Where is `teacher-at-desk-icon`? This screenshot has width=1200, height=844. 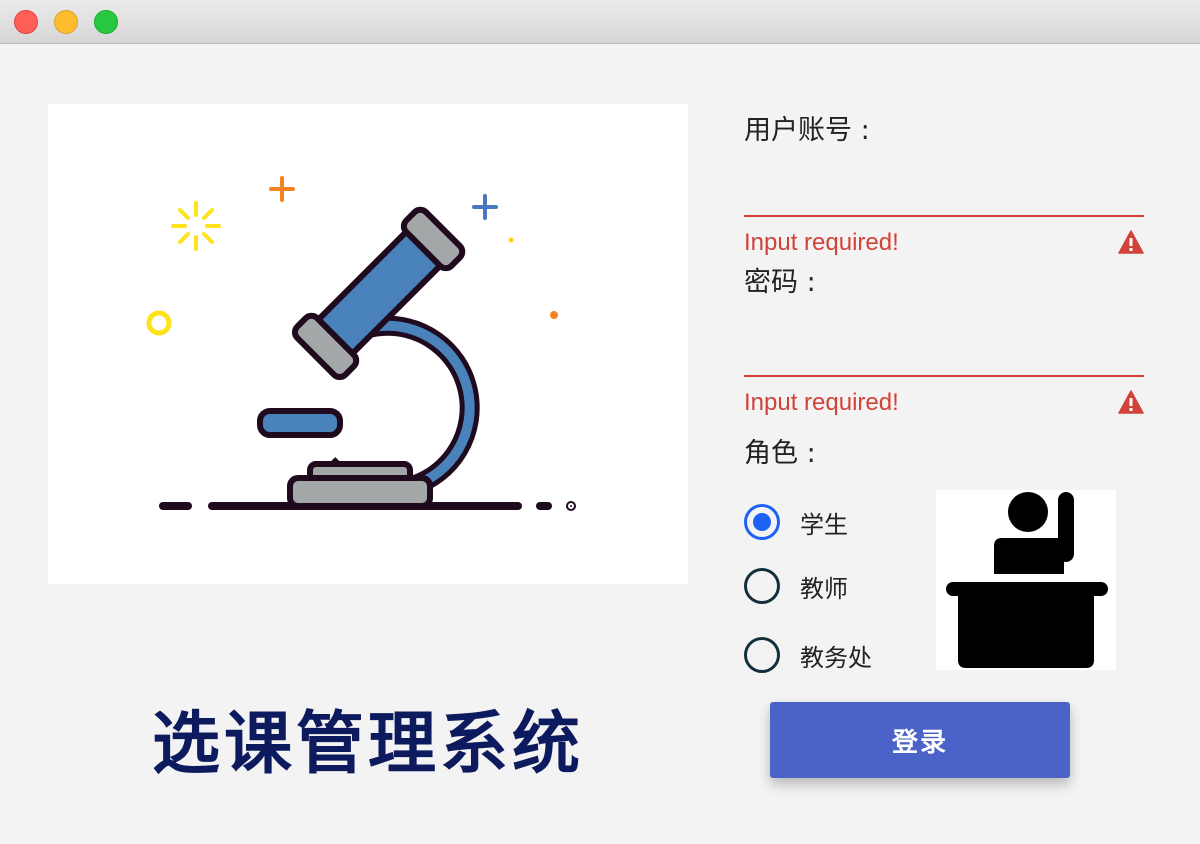 teacher-at-desk-icon is located at coordinates (1027, 580).